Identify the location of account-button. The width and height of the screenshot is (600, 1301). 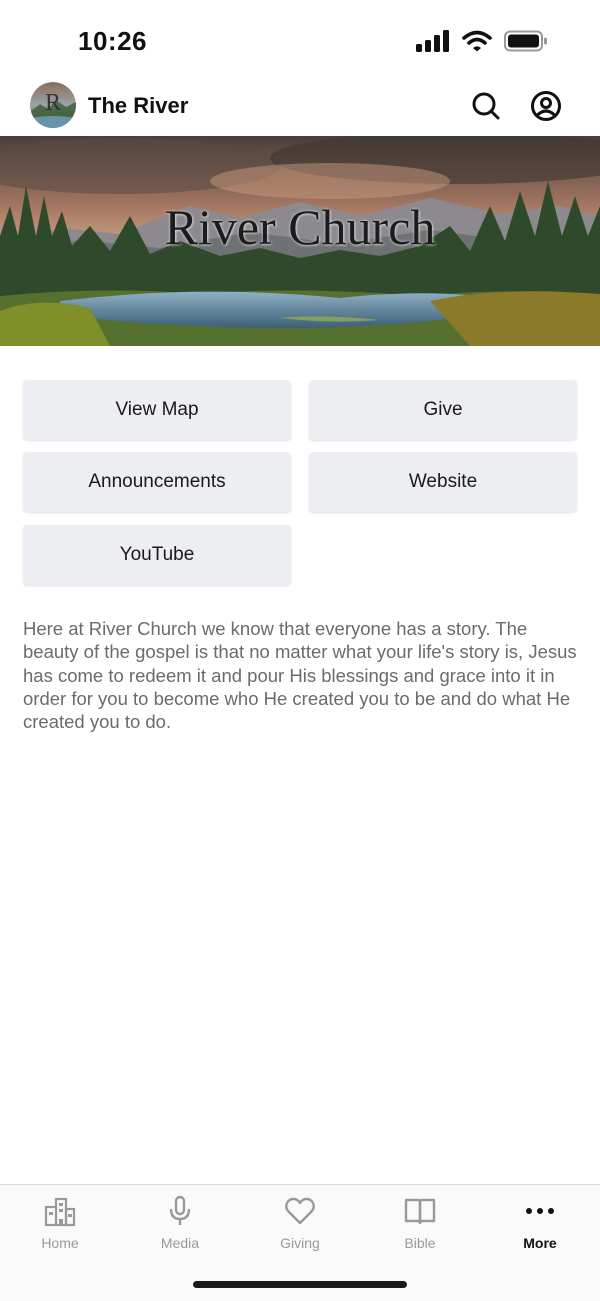
(546, 106).